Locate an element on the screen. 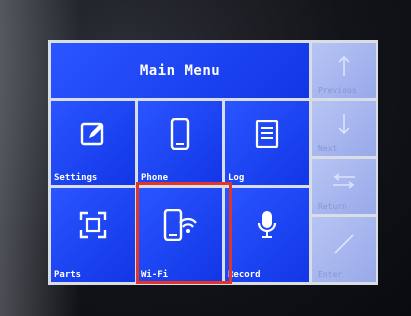  parts-tile: Parts is located at coordinates (93, 235).